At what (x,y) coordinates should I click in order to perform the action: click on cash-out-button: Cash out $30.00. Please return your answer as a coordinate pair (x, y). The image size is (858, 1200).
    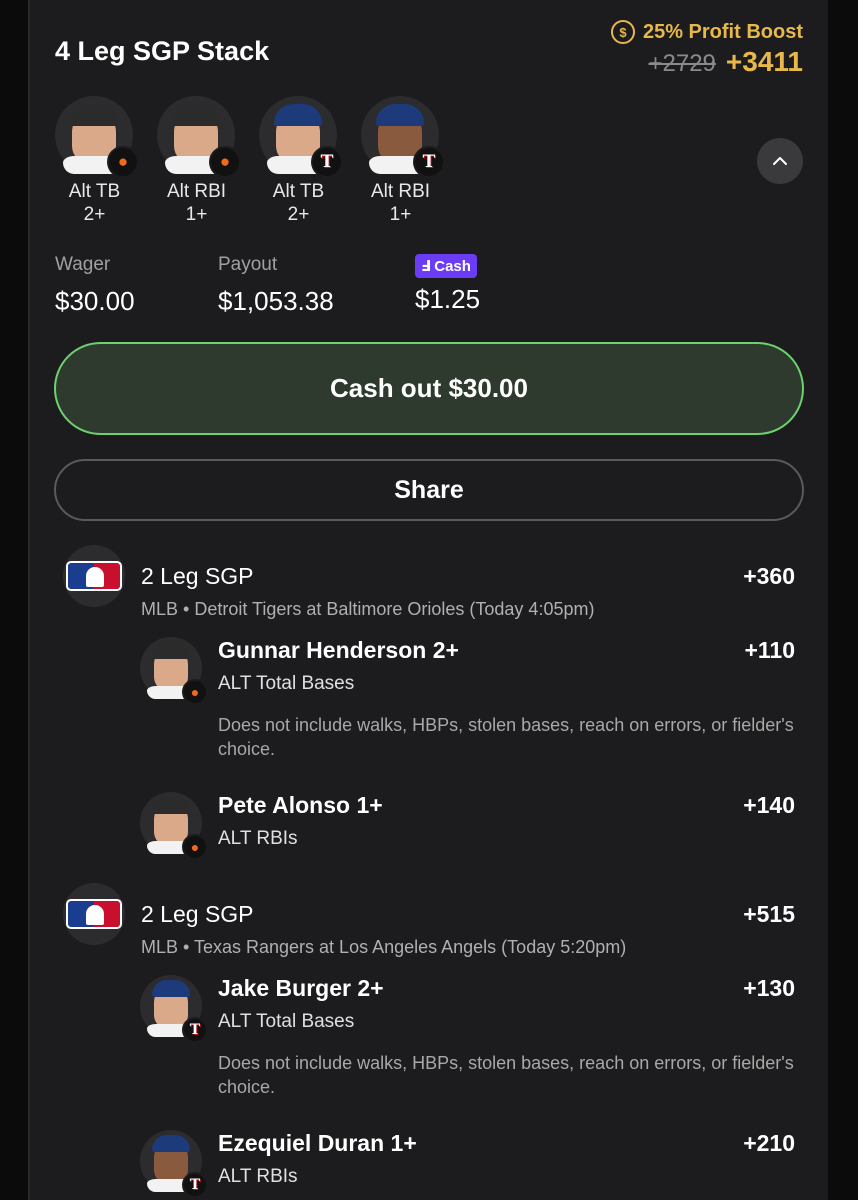
    Looking at the image, I should click on (429, 388).